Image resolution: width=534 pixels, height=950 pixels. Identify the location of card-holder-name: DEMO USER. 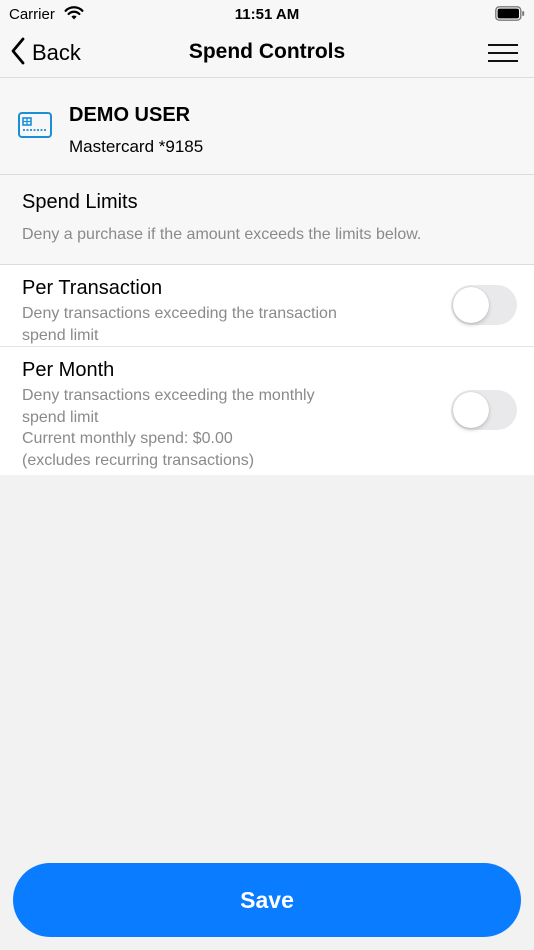
(130, 115).